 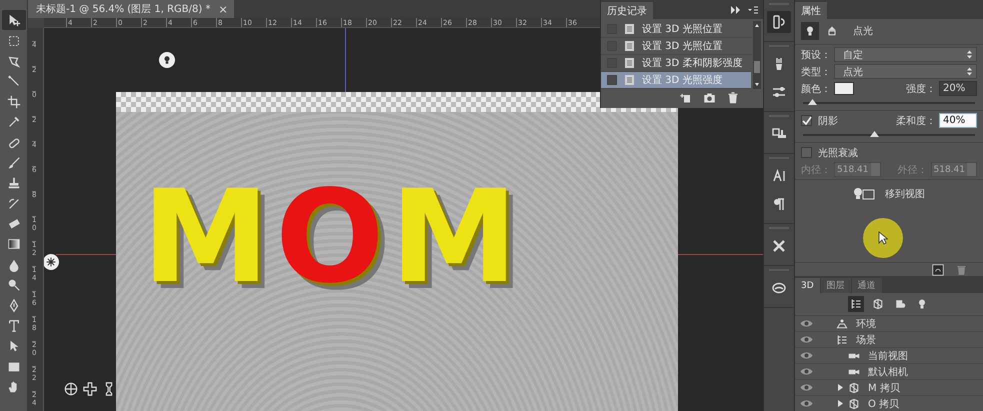 What do you see at coordinates (779, 176) in the screenshot?
I see `character-icon` at bounding box center [779, 176].